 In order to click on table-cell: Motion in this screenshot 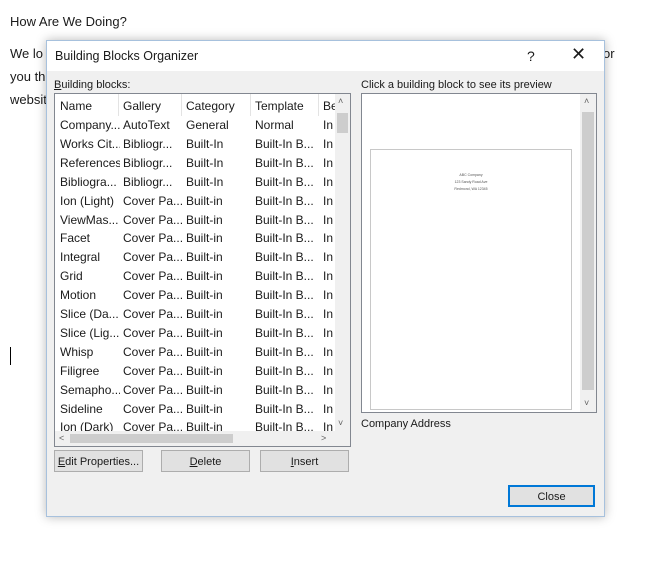, I will do `click(78, 295)`.